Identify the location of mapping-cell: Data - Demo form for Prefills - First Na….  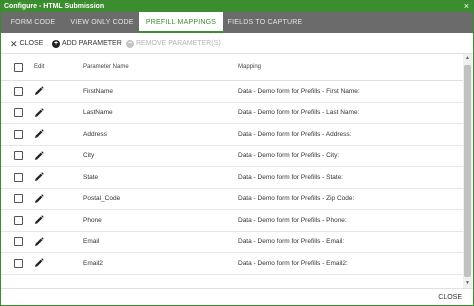
(299, 91).